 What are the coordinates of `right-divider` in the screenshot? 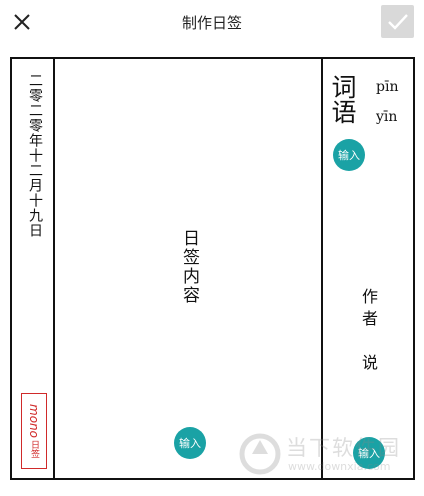 It's located at (322, 268).